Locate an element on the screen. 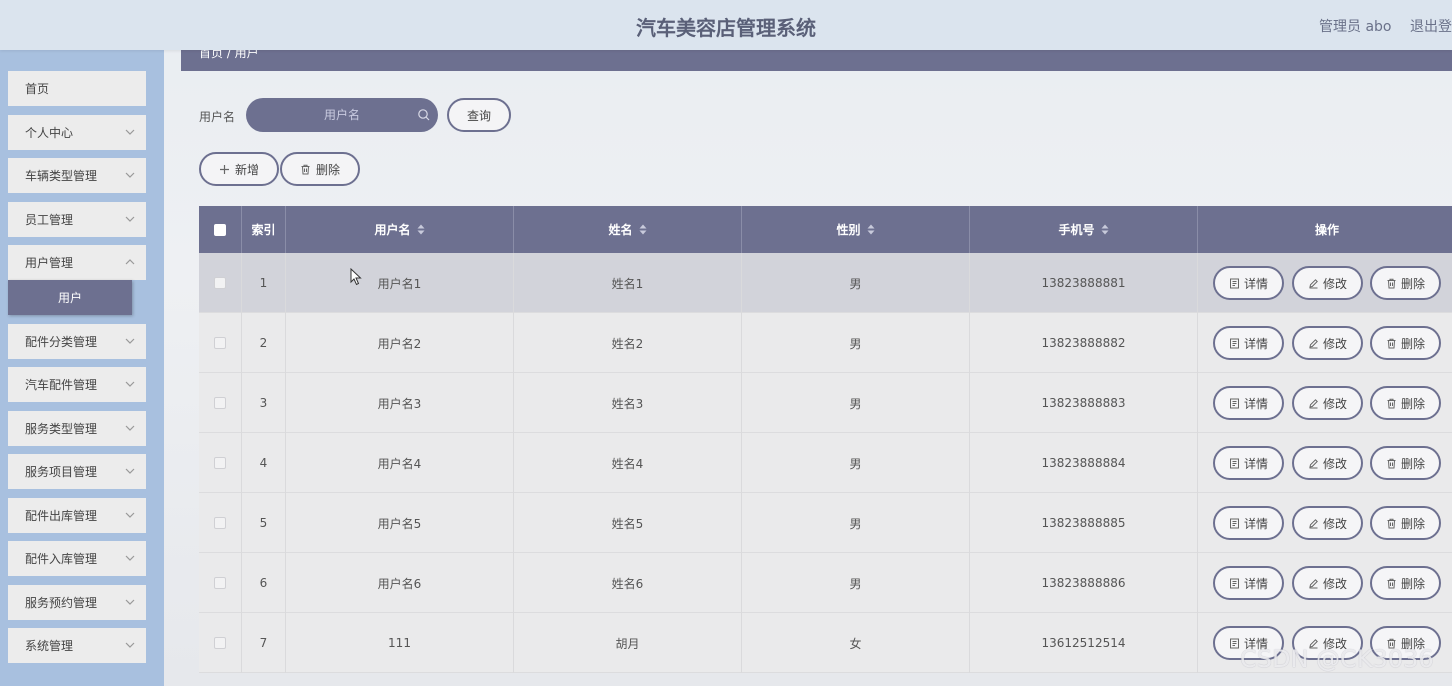 Image resolution: width=1452 pixels, height=686 pixels. column-header-label: 操作 is located at coordinates (1326, 230).